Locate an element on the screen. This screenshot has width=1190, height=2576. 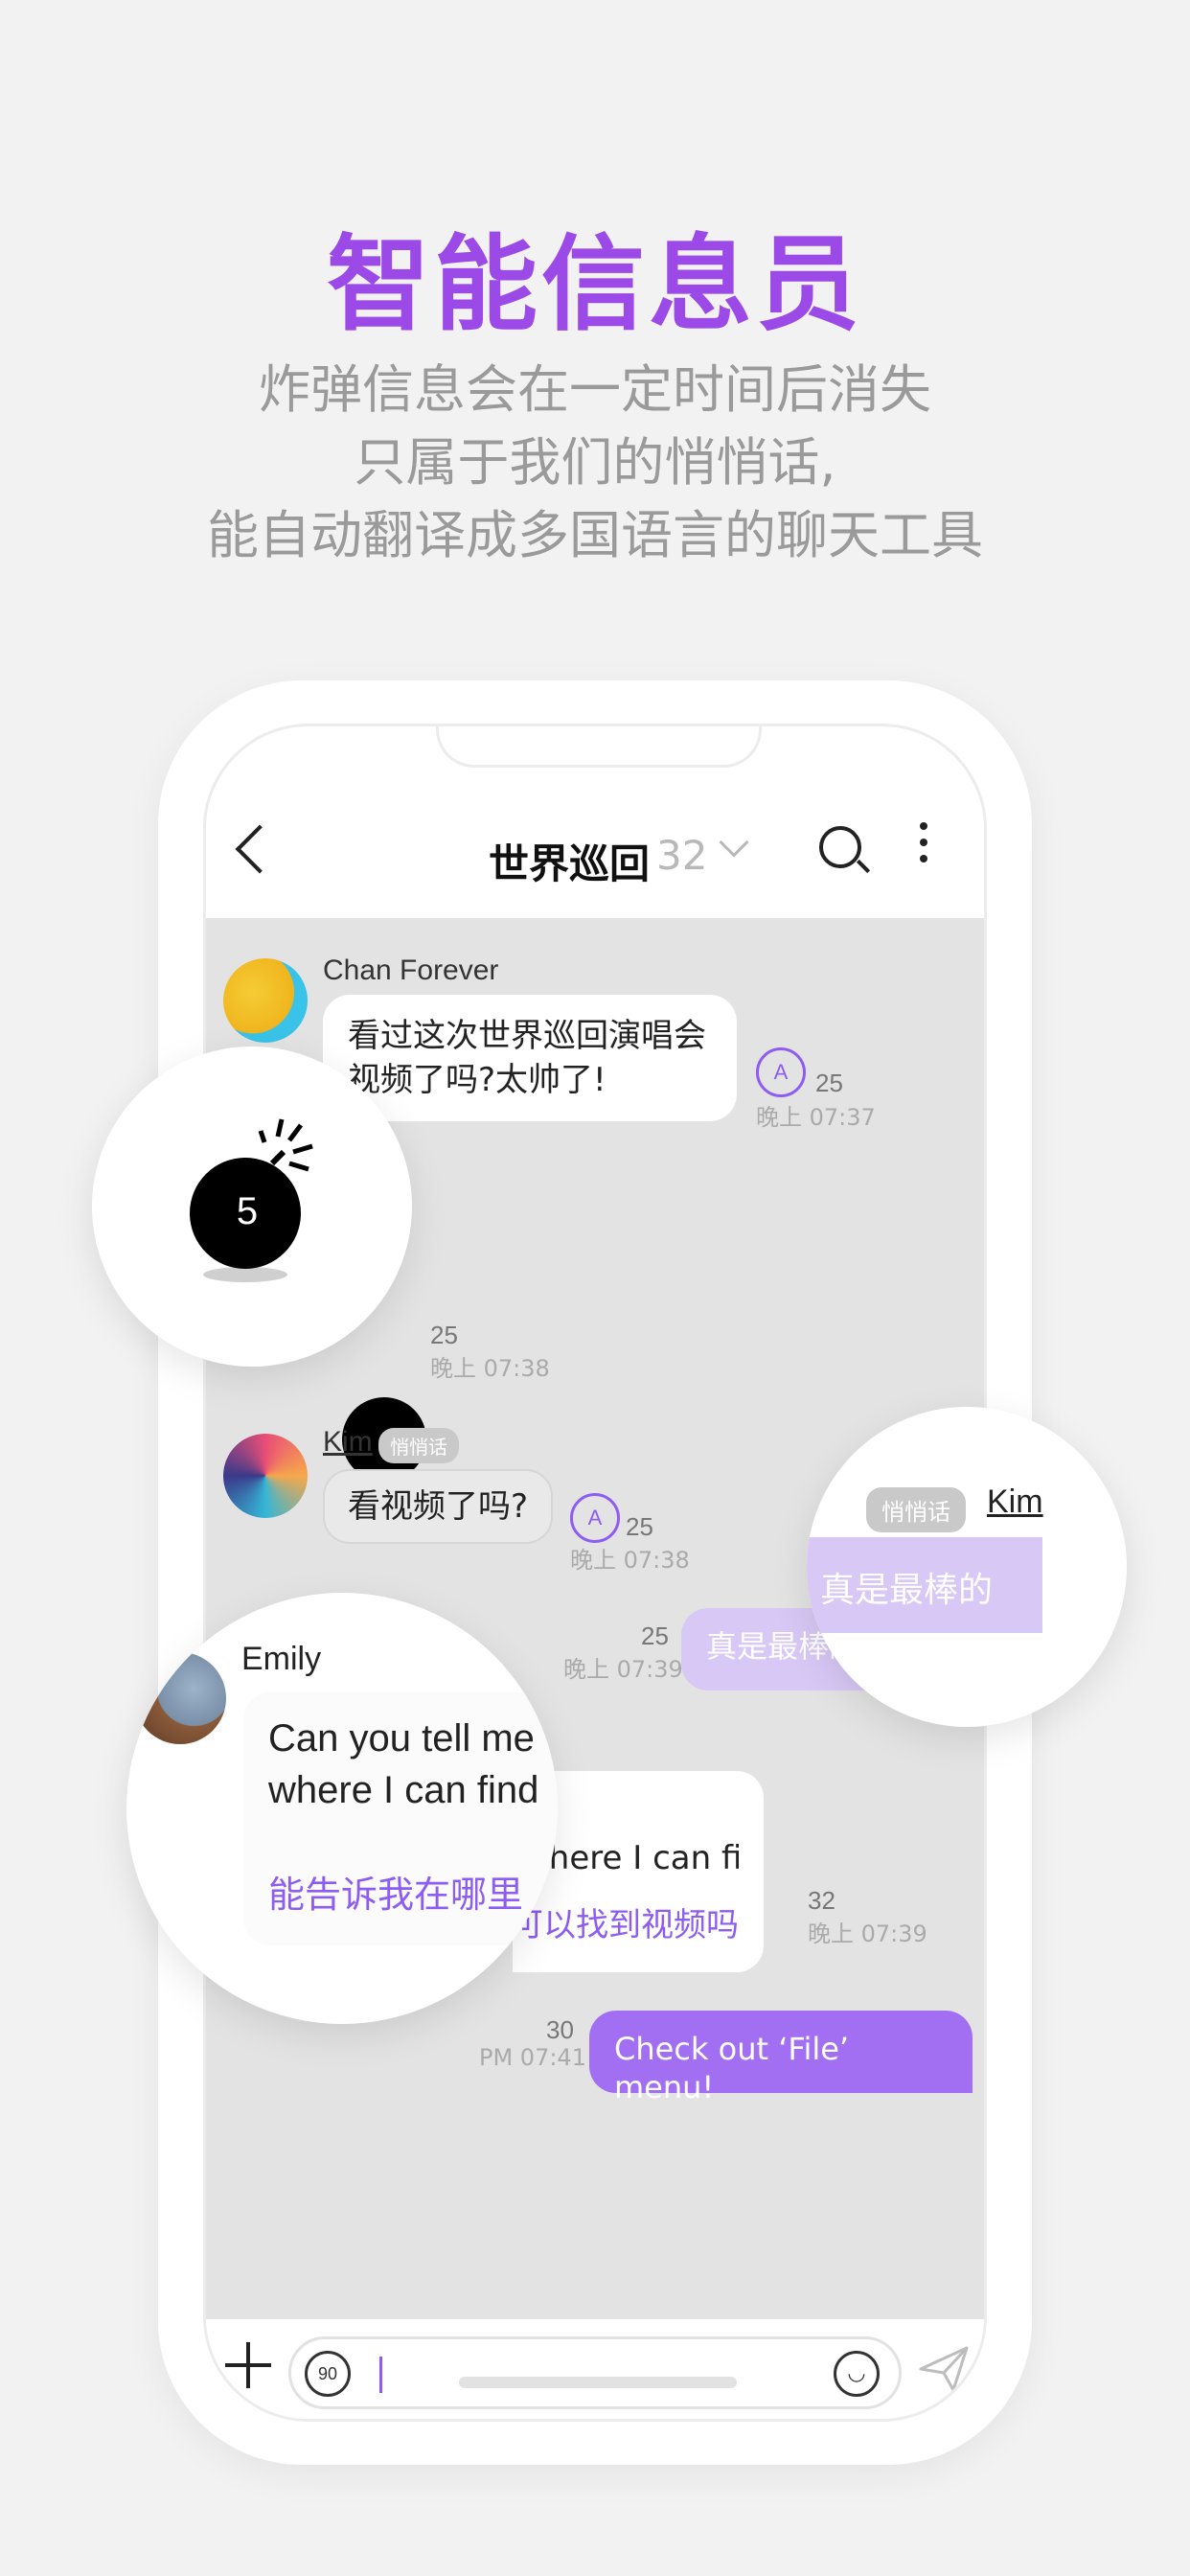
message-time: 晚上 07:37 is located at coordinates (816, 1117).